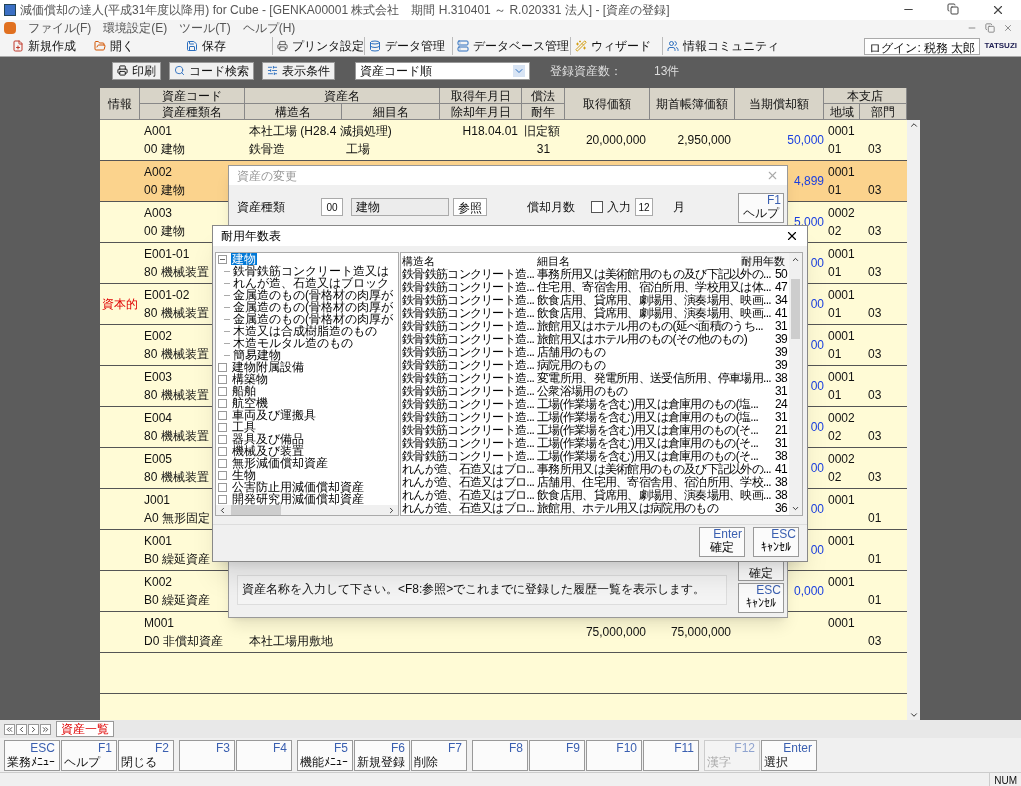 This screenshot has width=1021, height=786. What do you see at coordinates (320, 131) in the screenshot?
I see `asset-name: 本社工場 (H28.4 減損処理)` at bounding box center [320, 131].